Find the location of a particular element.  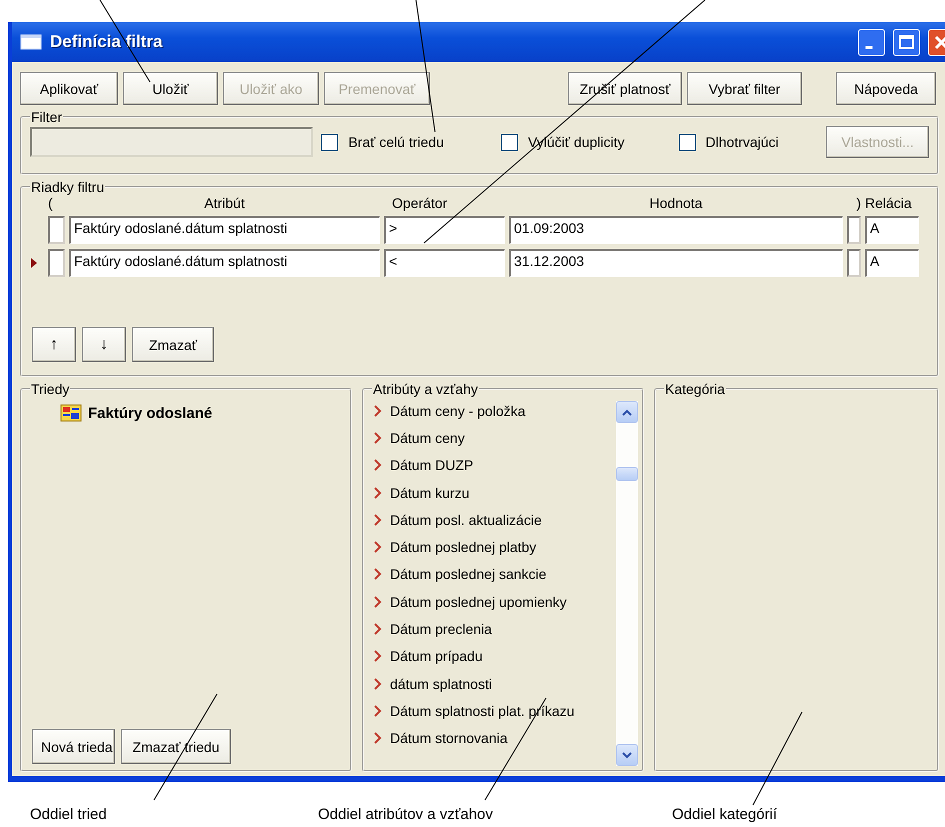

window-icon is located at coordinates (31, 42).